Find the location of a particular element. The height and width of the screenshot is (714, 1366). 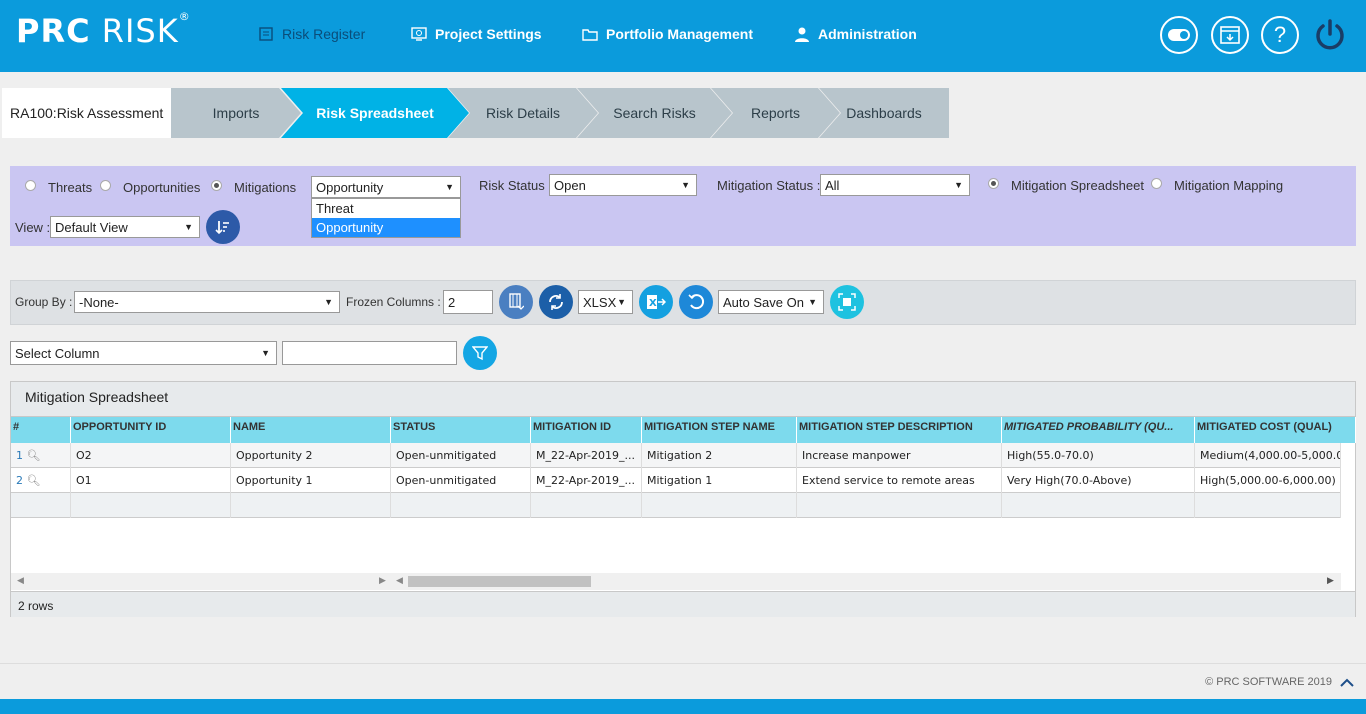

mitigation-status-select: All ▼ is located at coordinates (895, 185).